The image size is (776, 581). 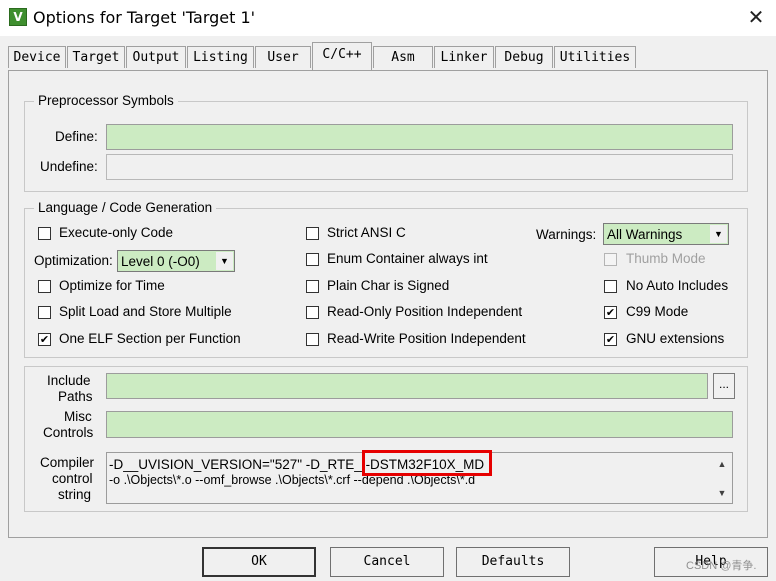 What do you see at coordinates (387, 562) in the screenshot?
I see `cancel-button: Cancel` at bounding box center [387, 562].